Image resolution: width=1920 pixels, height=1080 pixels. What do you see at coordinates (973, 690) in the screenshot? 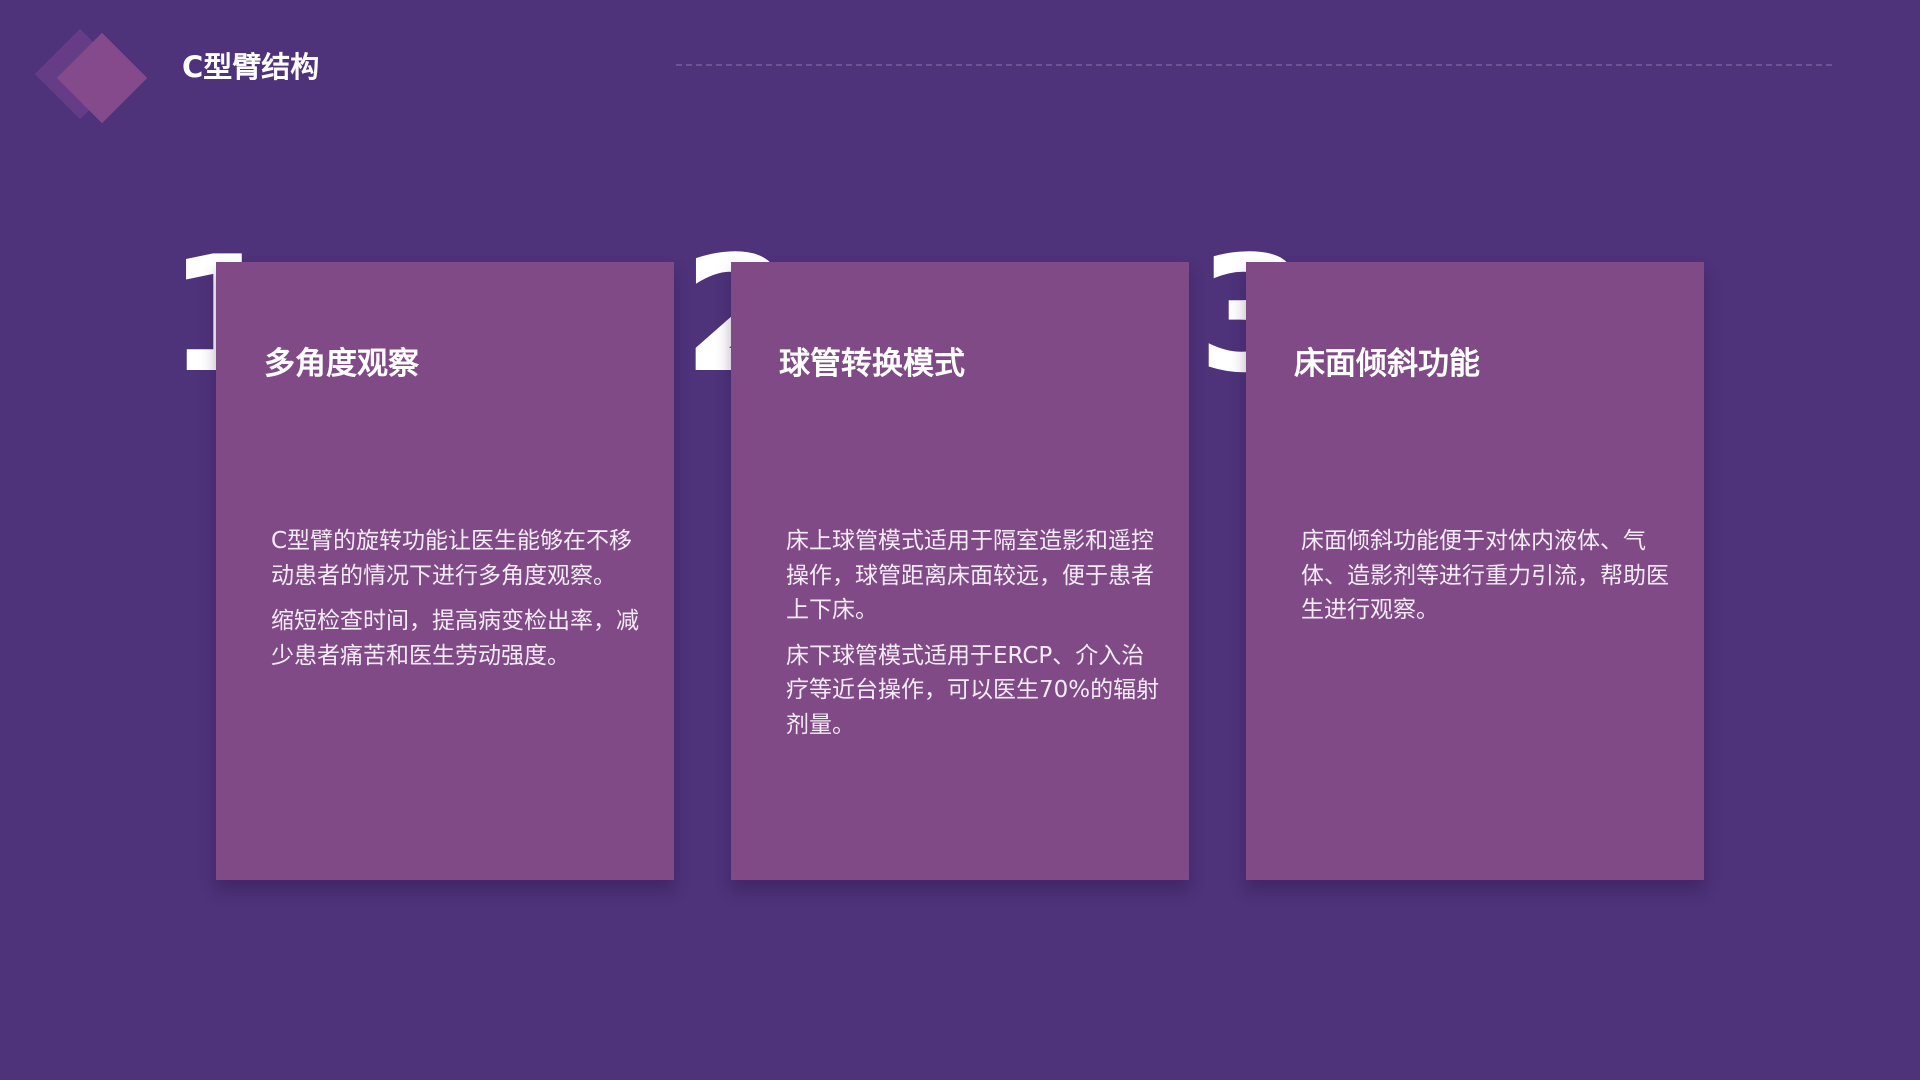
I see `card-paragraph: 床下球管模式适用于ERCP、介入治疗等近台操作，可以医生70%的辐射剂量。` at bounding box center [973, 690].